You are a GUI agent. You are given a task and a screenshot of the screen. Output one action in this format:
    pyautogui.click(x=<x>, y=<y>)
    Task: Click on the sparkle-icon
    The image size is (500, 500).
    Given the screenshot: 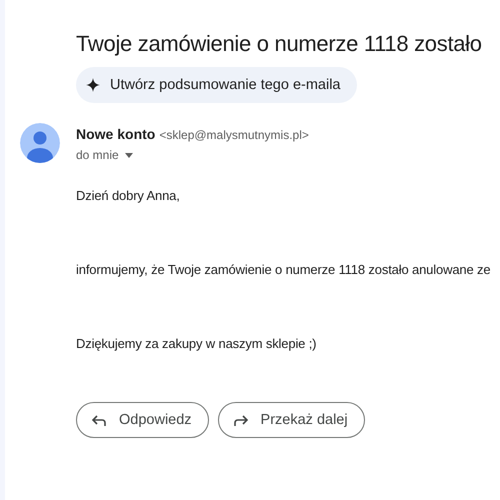 What is the action you would take?
    pyautogui.click(x=93, y=85)
    